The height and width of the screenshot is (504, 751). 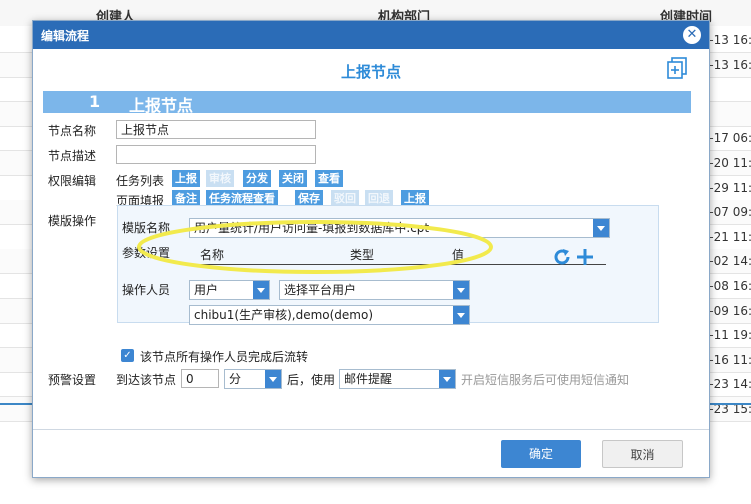 What do you see at coordinates (312, 228) in the screenshot?
I see `template-name-value: 用户量统计/用户访问量-填报到数据库中.cpt` at bounding box center [312, 228].